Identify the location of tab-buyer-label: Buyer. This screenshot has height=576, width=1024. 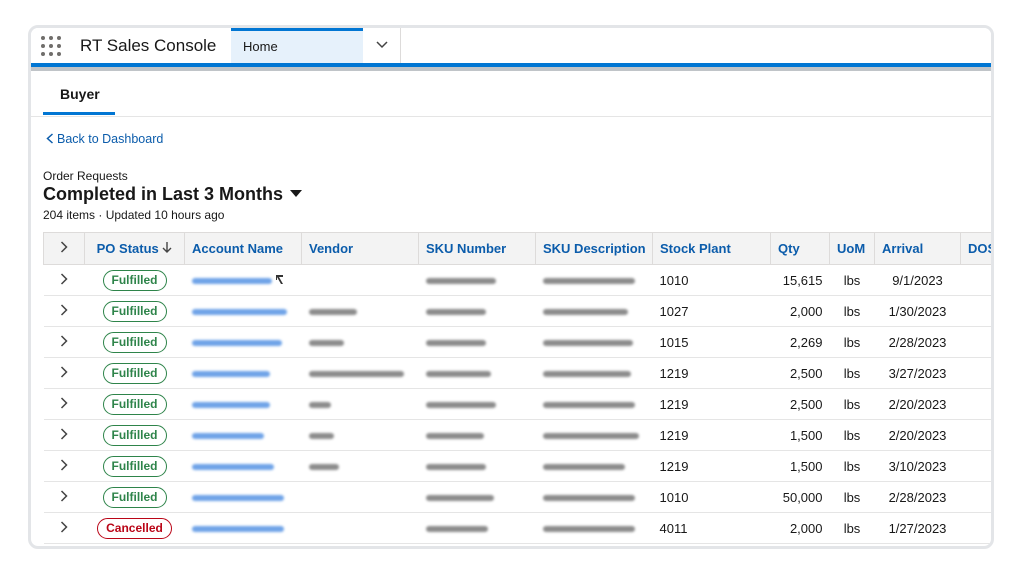
(80, 94).